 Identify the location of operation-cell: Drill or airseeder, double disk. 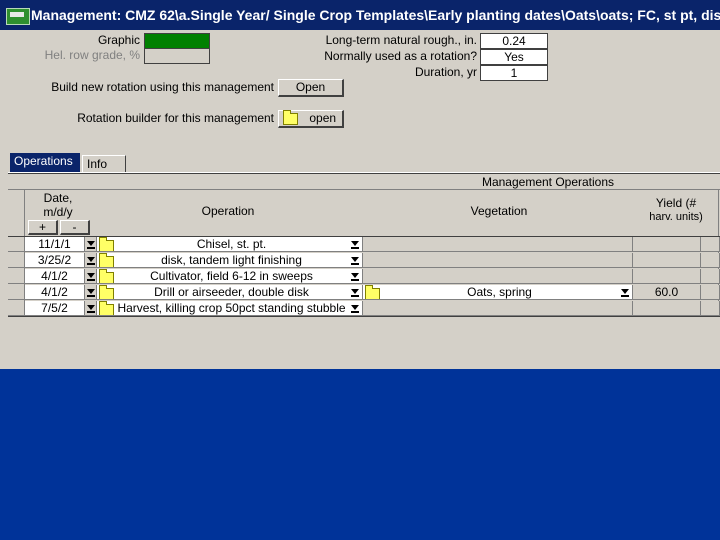
(230, 292).